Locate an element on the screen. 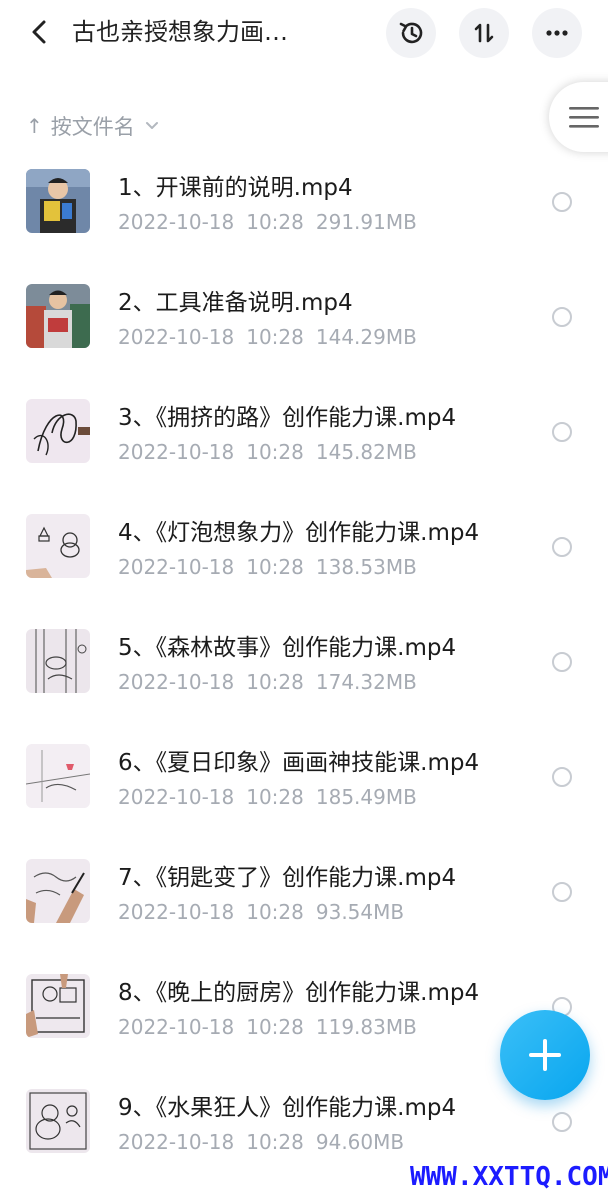 This screenshot has height=1200, width=608. file-meta: 2022-10-18 10:28 174.32MB is located at coordinates (267, 682).